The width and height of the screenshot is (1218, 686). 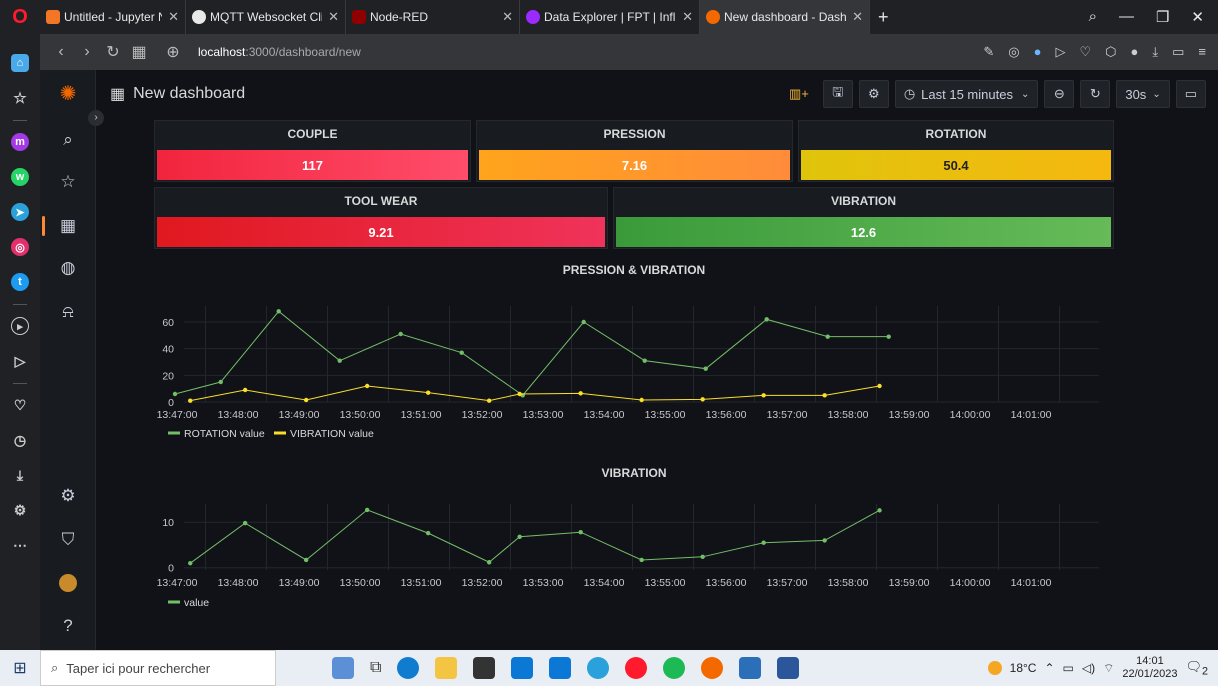 I want to click on star-icon: ☆, so click(x=20, y=98).